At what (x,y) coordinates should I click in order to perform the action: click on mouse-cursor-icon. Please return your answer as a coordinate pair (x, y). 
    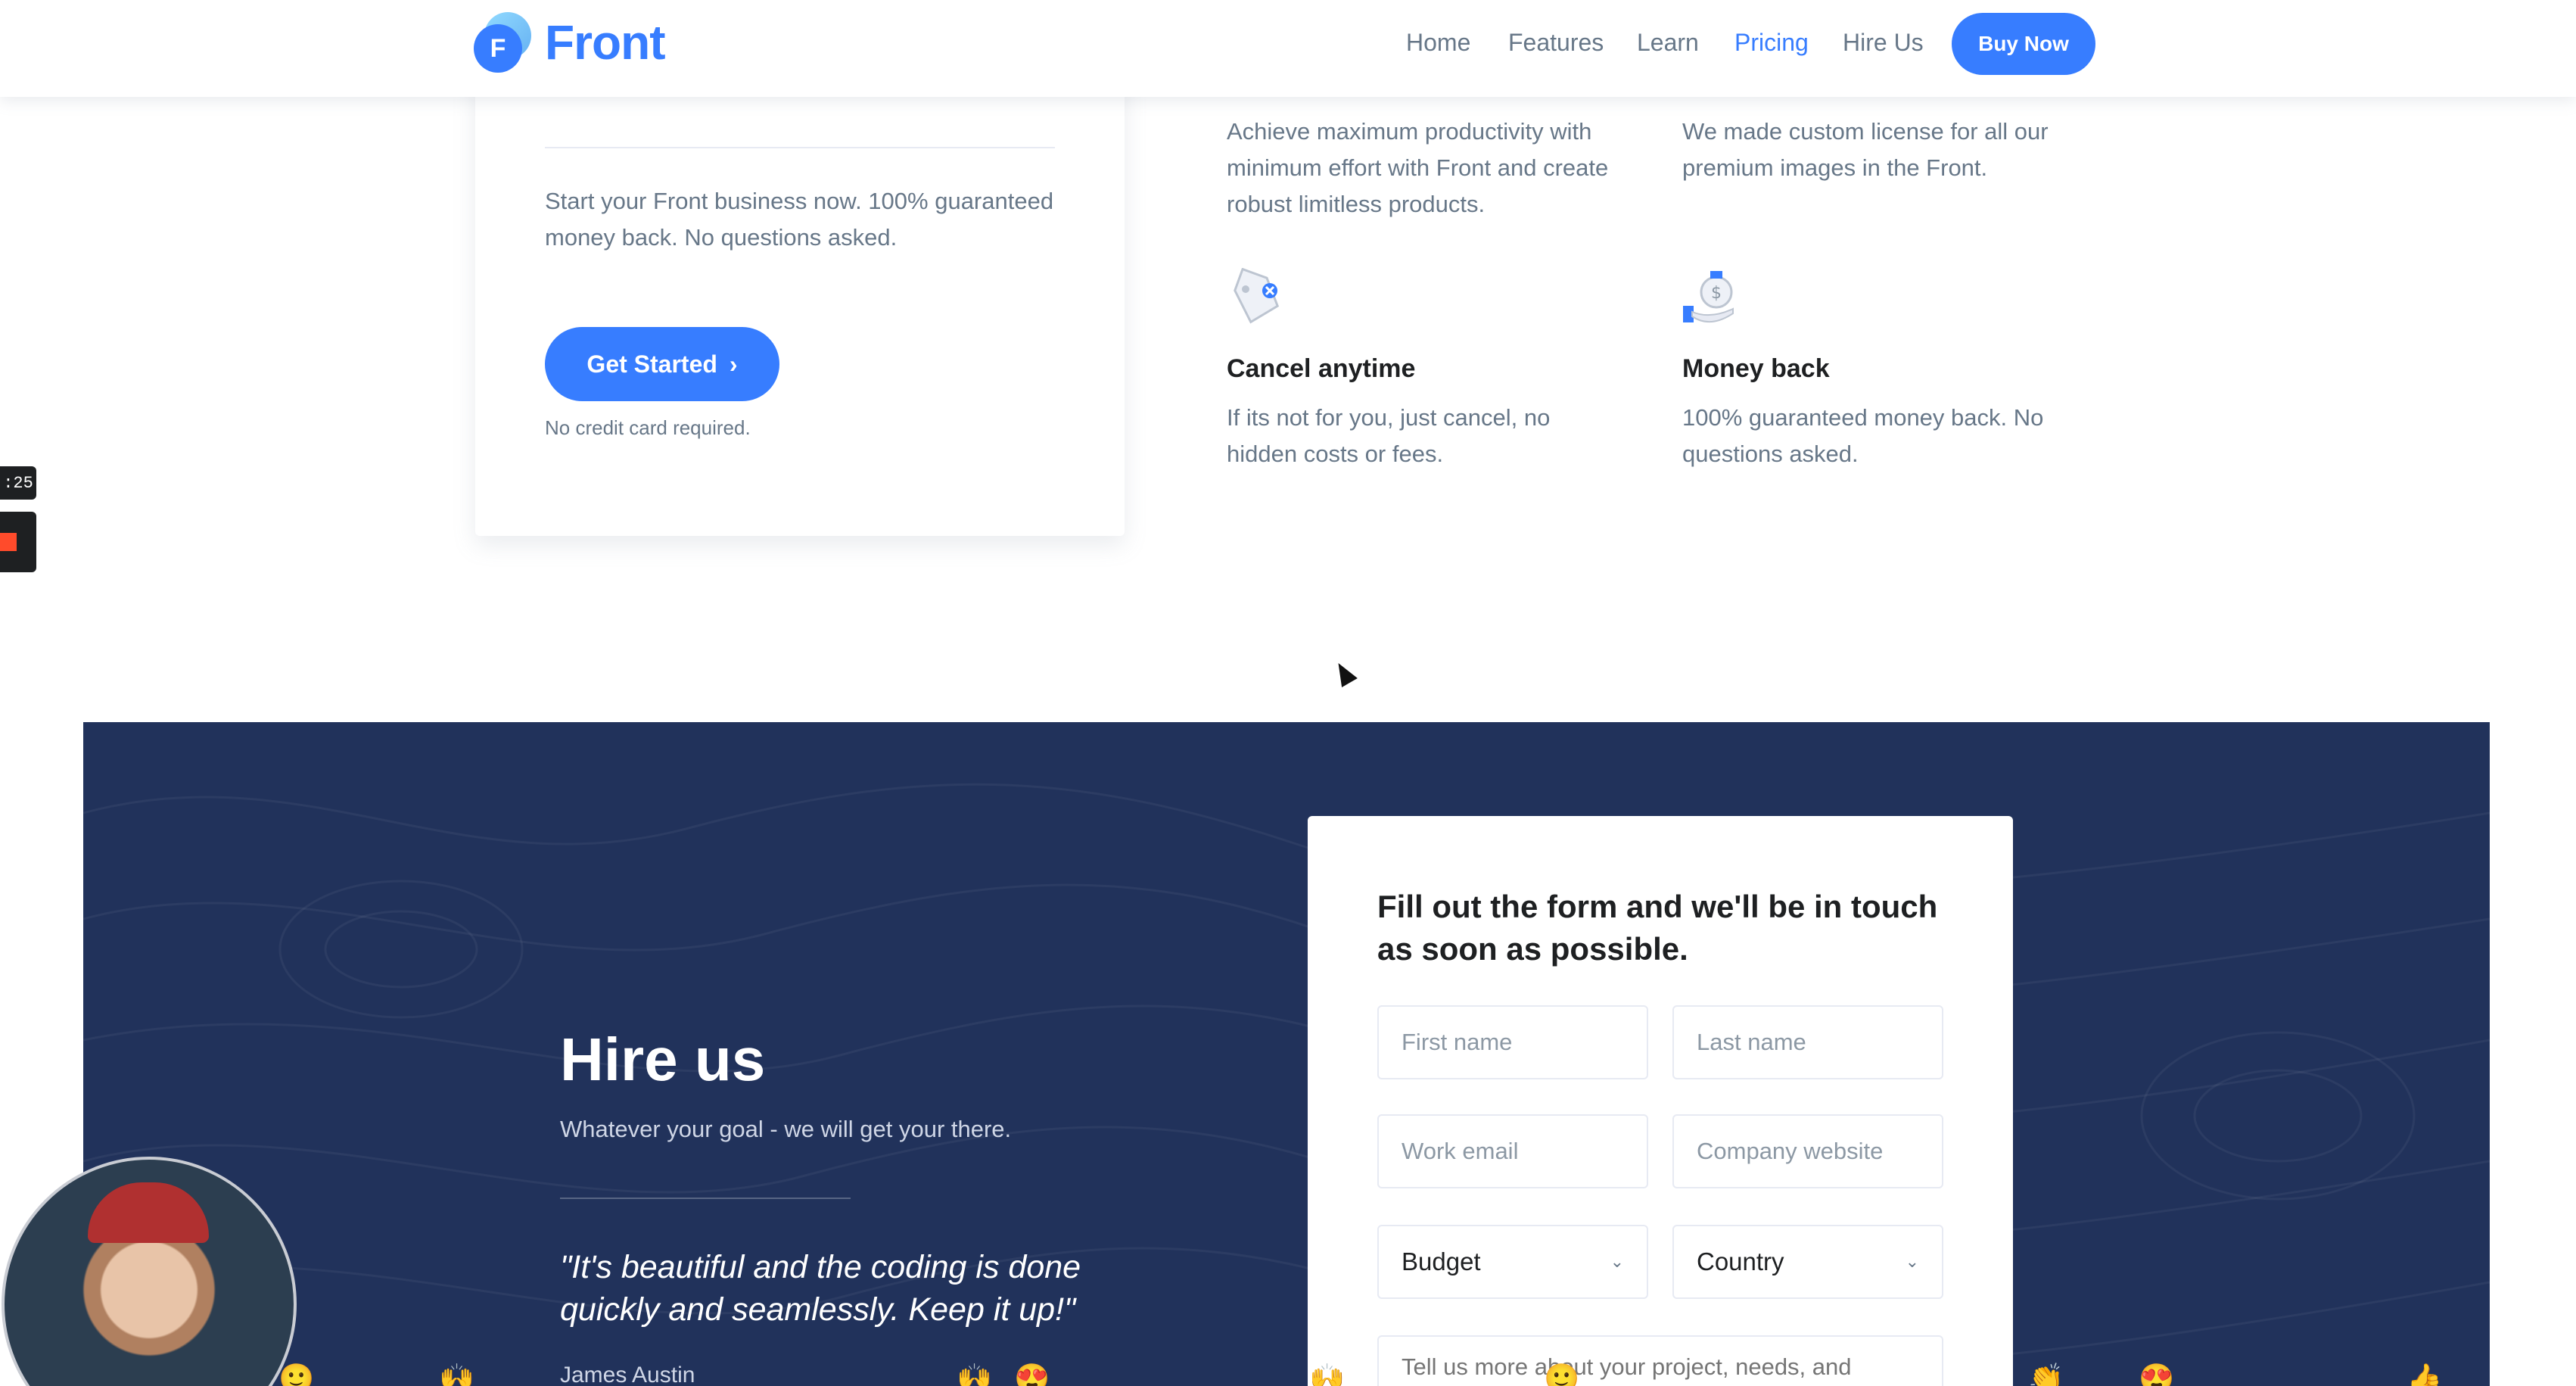
    Looking at the image, I should click on (1344, 673).